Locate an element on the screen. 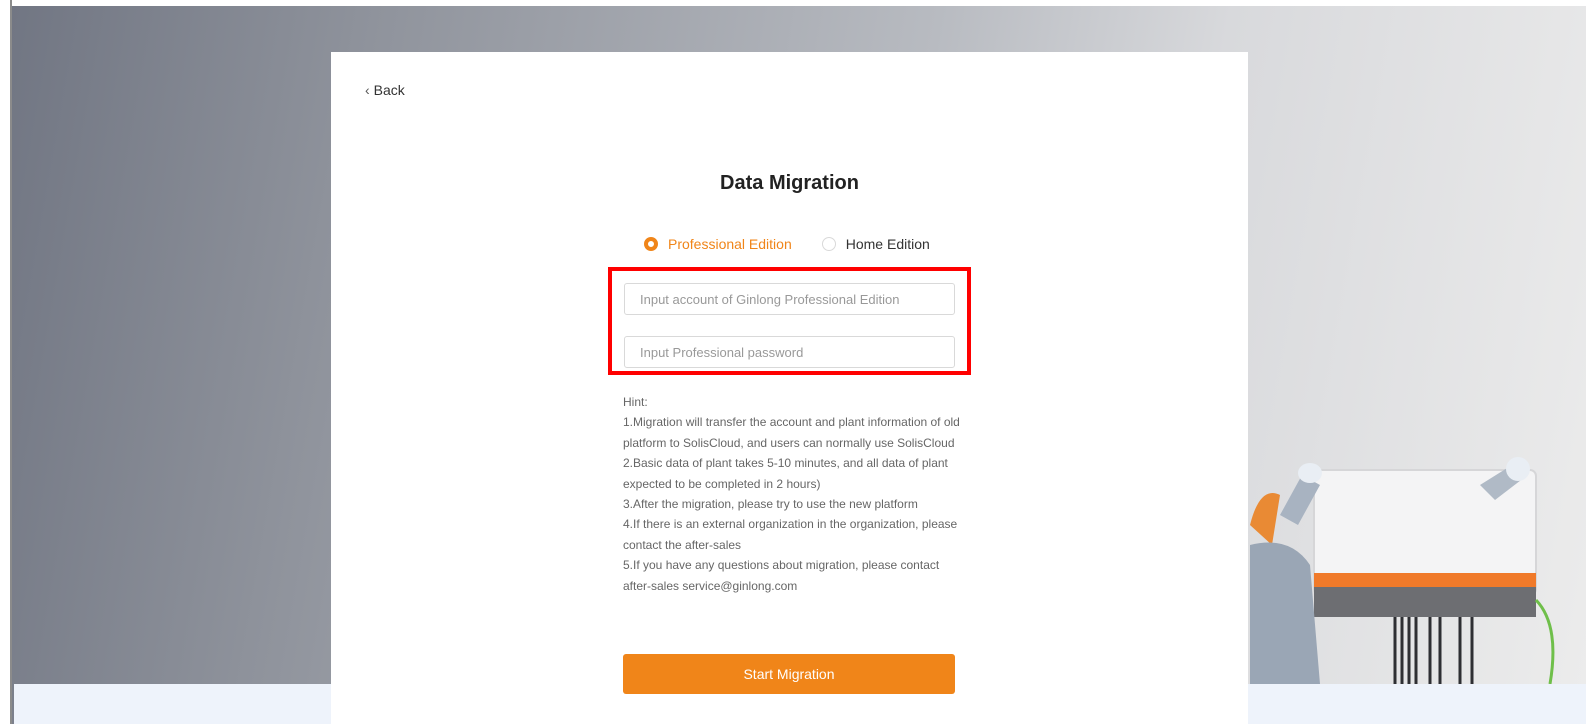  back-label: Back is located at coordinates (389, 90).